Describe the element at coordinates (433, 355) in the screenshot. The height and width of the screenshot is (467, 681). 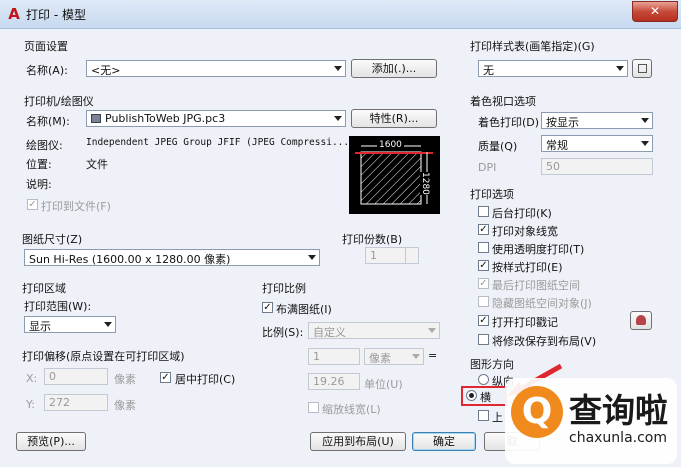
I see `scale-equals-sign: =` at that location.